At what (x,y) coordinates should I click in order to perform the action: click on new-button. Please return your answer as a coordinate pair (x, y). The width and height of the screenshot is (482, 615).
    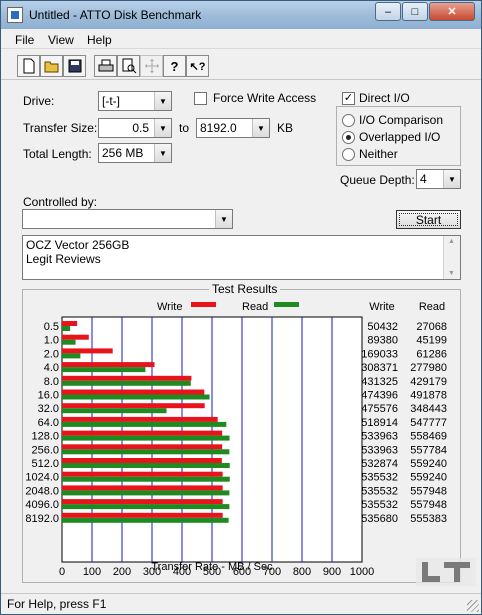
    Looking at the image, I should click on (28, 66).